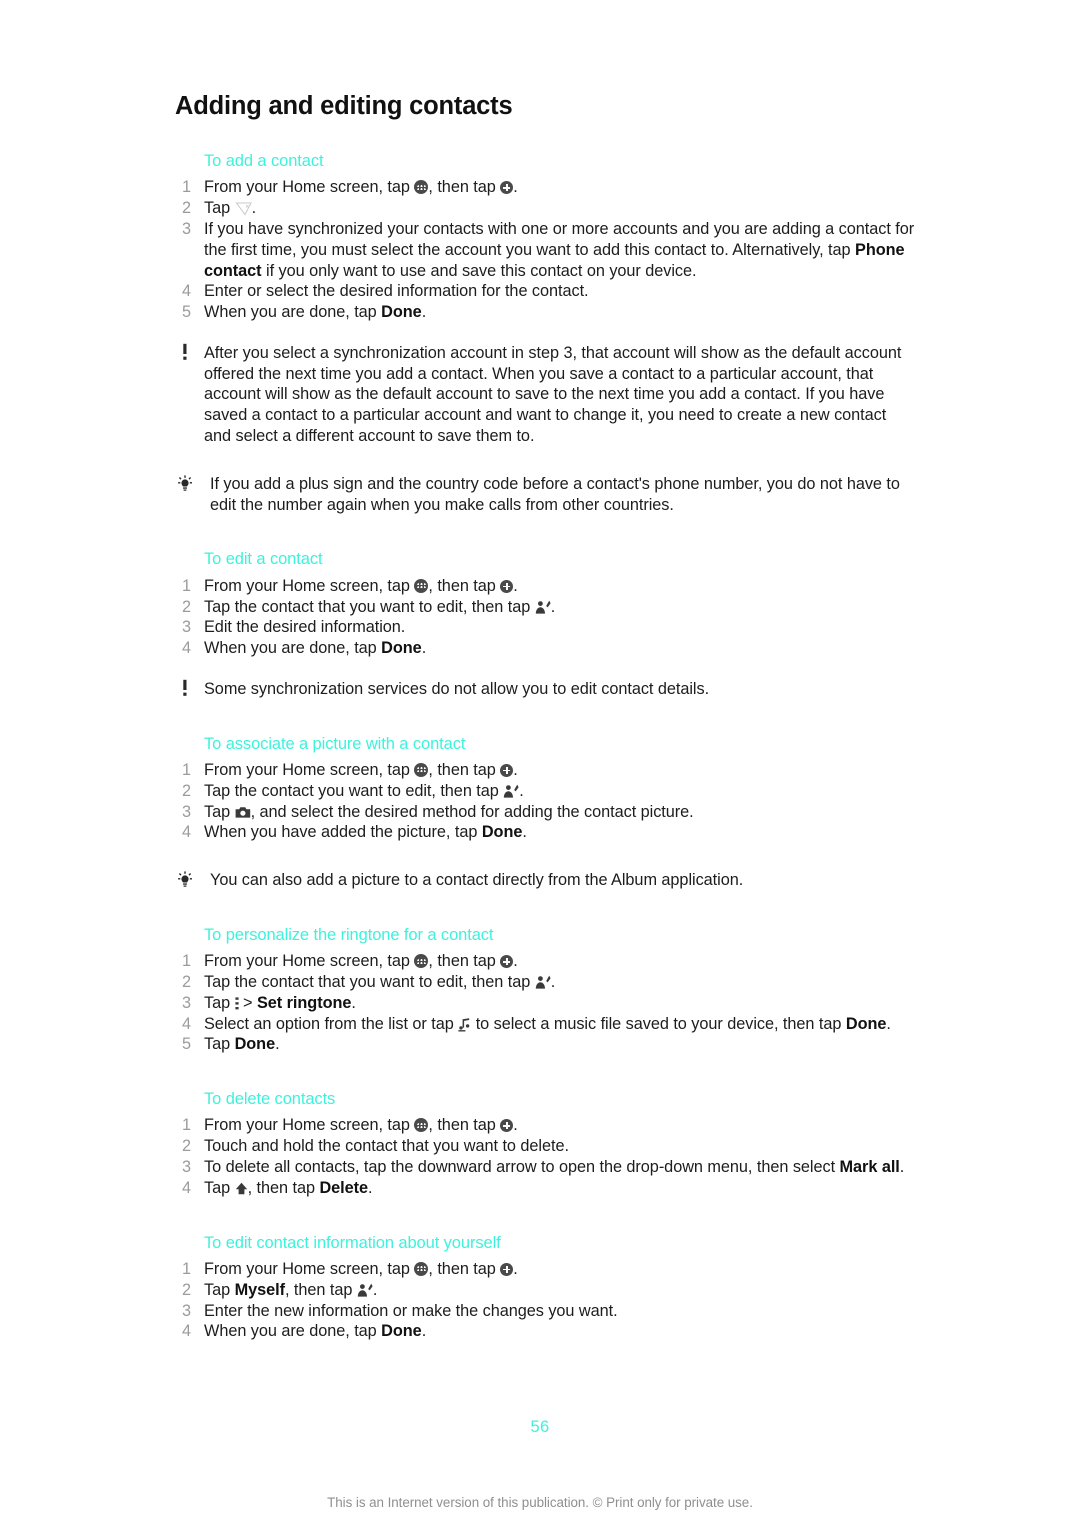  I want to click on step-item: 4 When you are done, tap Done., so click(545, 648).